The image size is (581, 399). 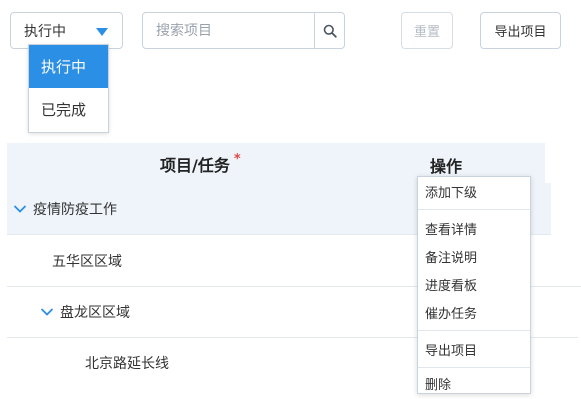 I want to click on row-label: 疫情防疫工作, so click(x=75, y=209).